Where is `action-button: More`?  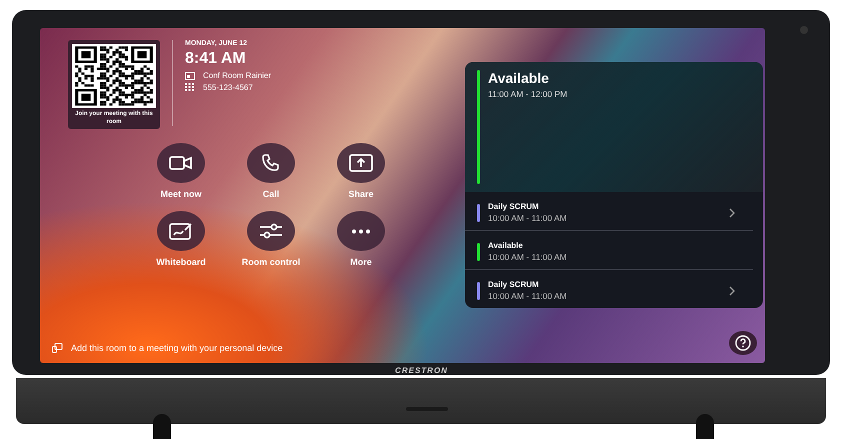
action-button: More is located at coordinates (361, 239).